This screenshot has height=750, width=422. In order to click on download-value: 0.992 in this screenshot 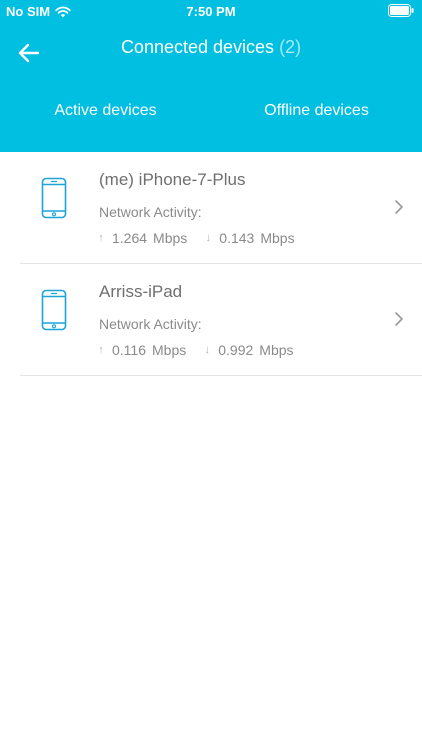, I will do `click(236, 350)`.